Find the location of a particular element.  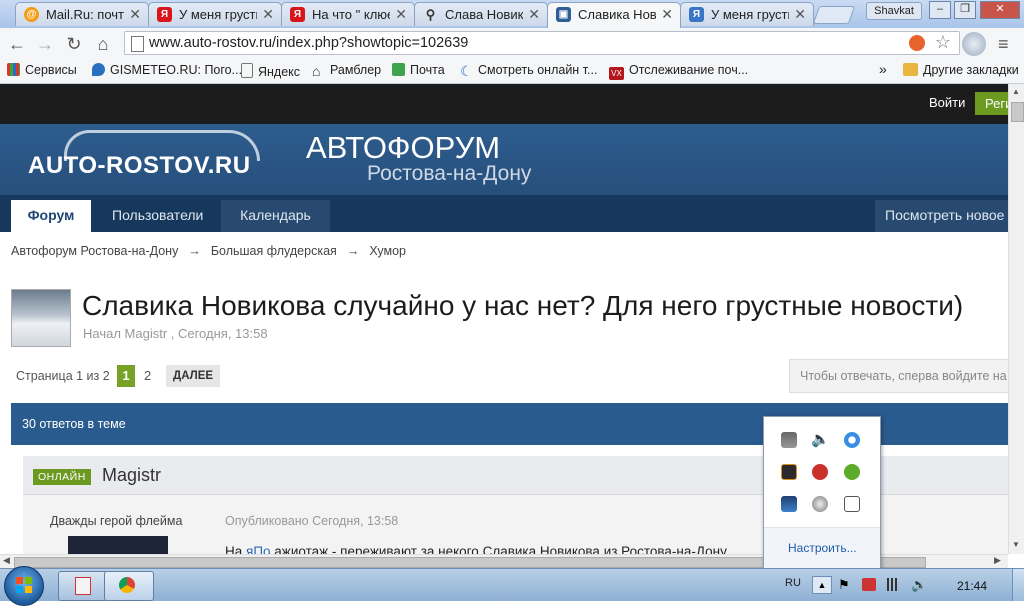

topic-author-avatar is located at coordinates (41, 318).